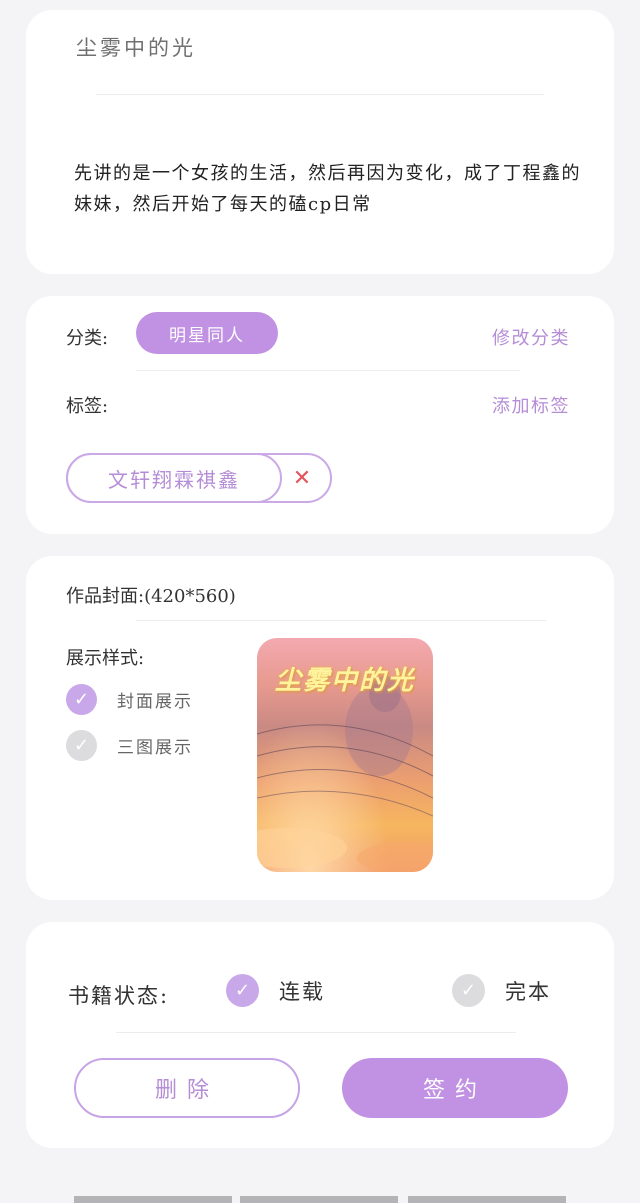  What do you see at coordinates (87, 406) in the screenshot?
I see `tags-label: 标签:` at bounding box center [87, 406].